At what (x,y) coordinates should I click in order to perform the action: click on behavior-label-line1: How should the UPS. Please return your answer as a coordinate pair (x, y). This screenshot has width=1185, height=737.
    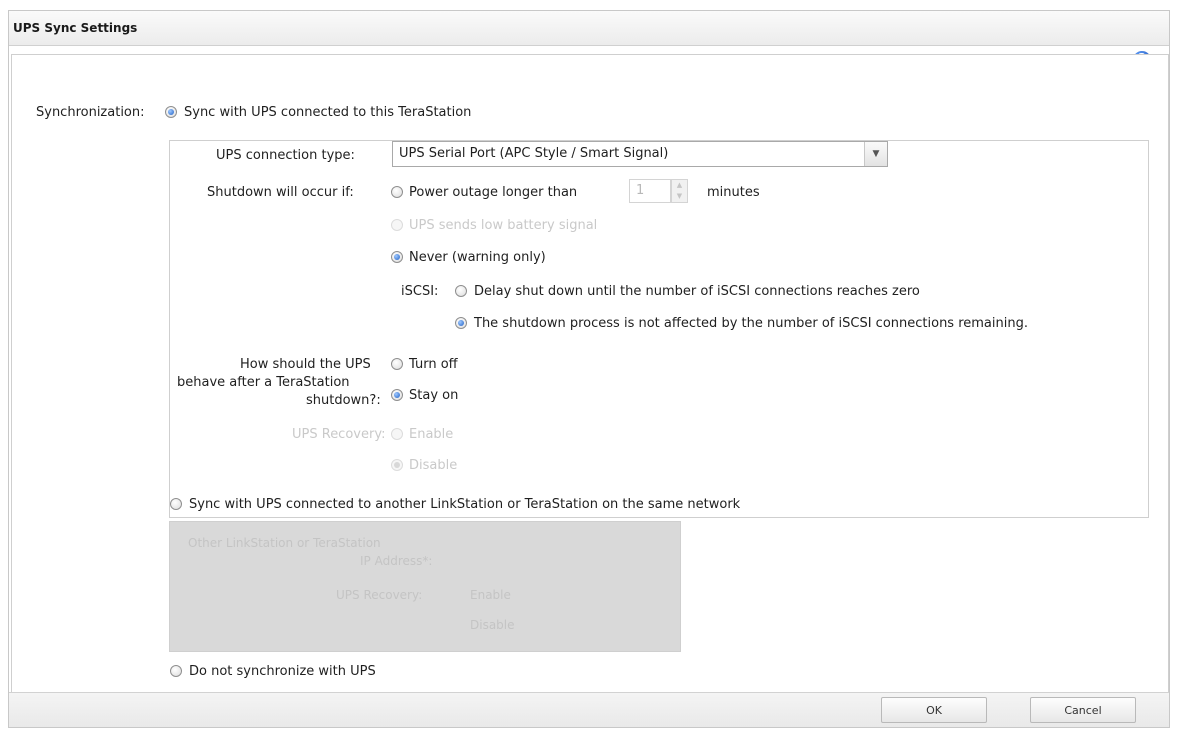
    Looking at the image, I should click on (305, 364).